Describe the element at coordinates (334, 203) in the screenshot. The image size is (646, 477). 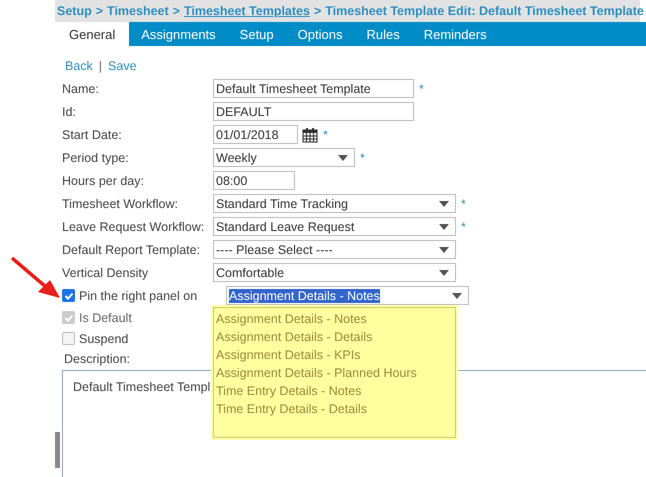
I see `dropdown: Standard Time Tracking` at that location.